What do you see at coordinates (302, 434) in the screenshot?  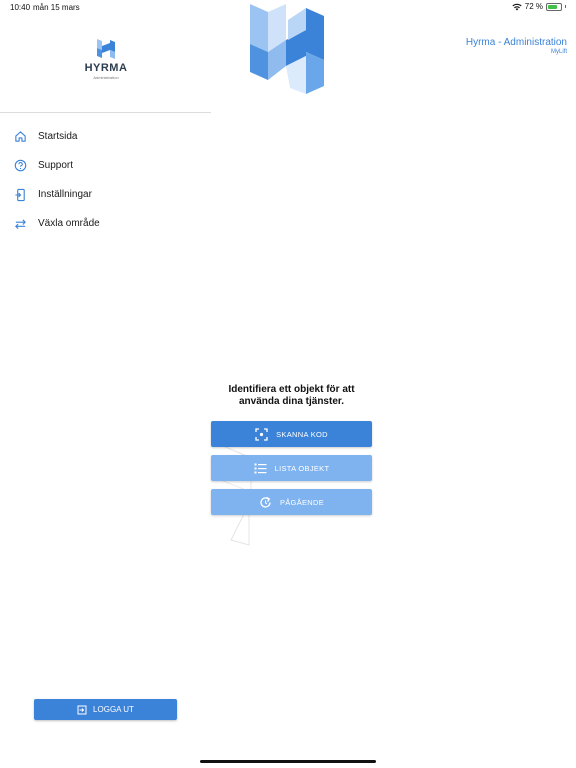 I see `scan-code-label: SKANNA KOD` at bounding box center [302, 434].